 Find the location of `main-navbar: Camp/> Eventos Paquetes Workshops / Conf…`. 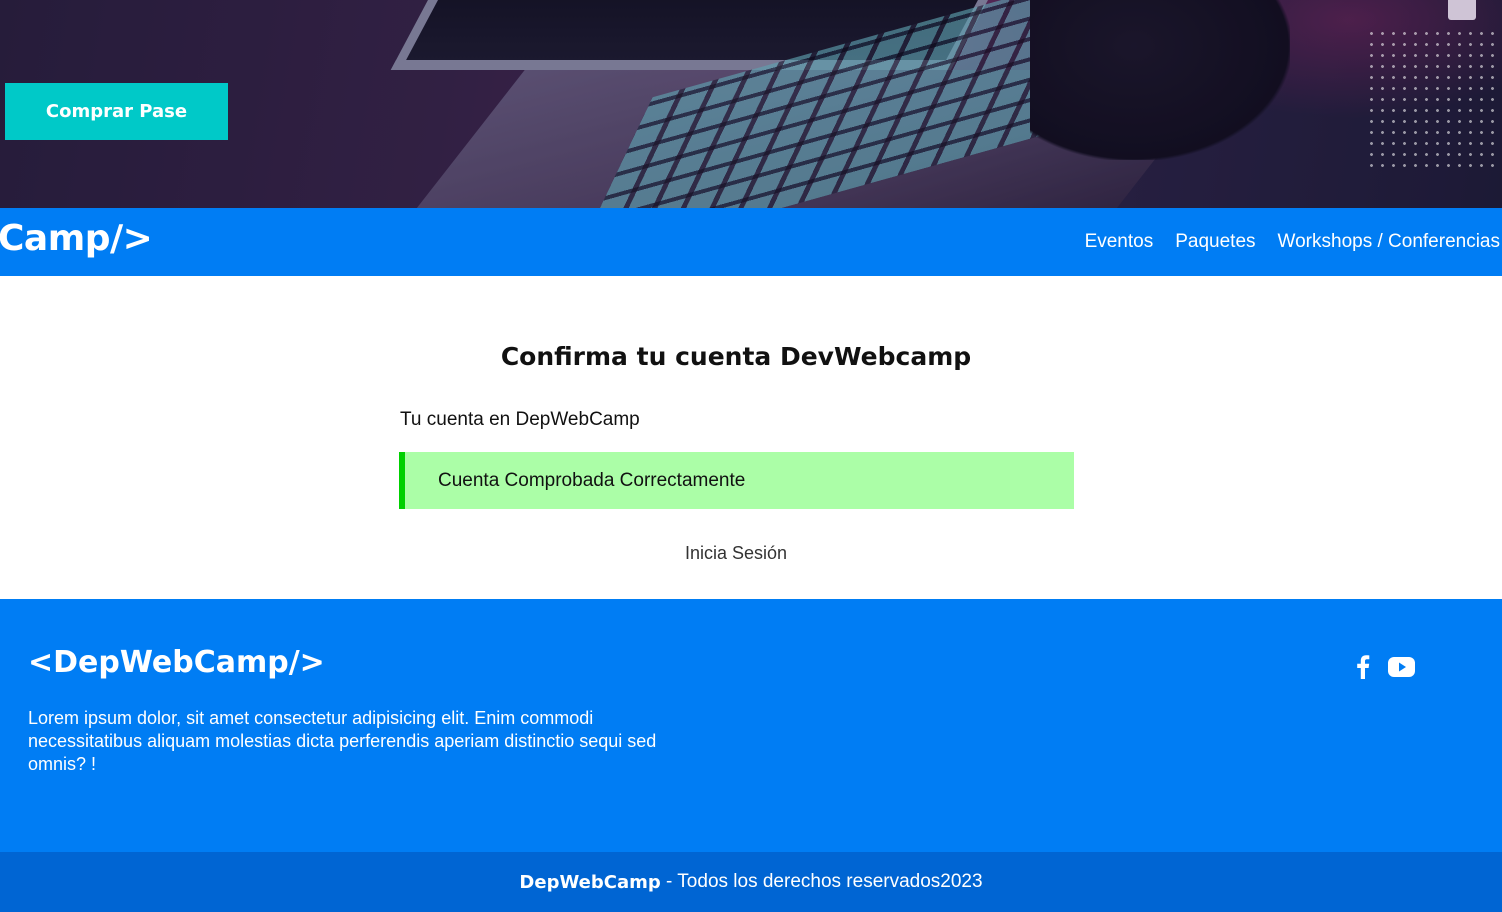

main-navbar: Camp/> Eventos Paquetes Workshops / Conf… is located at coordinates (751, 242).